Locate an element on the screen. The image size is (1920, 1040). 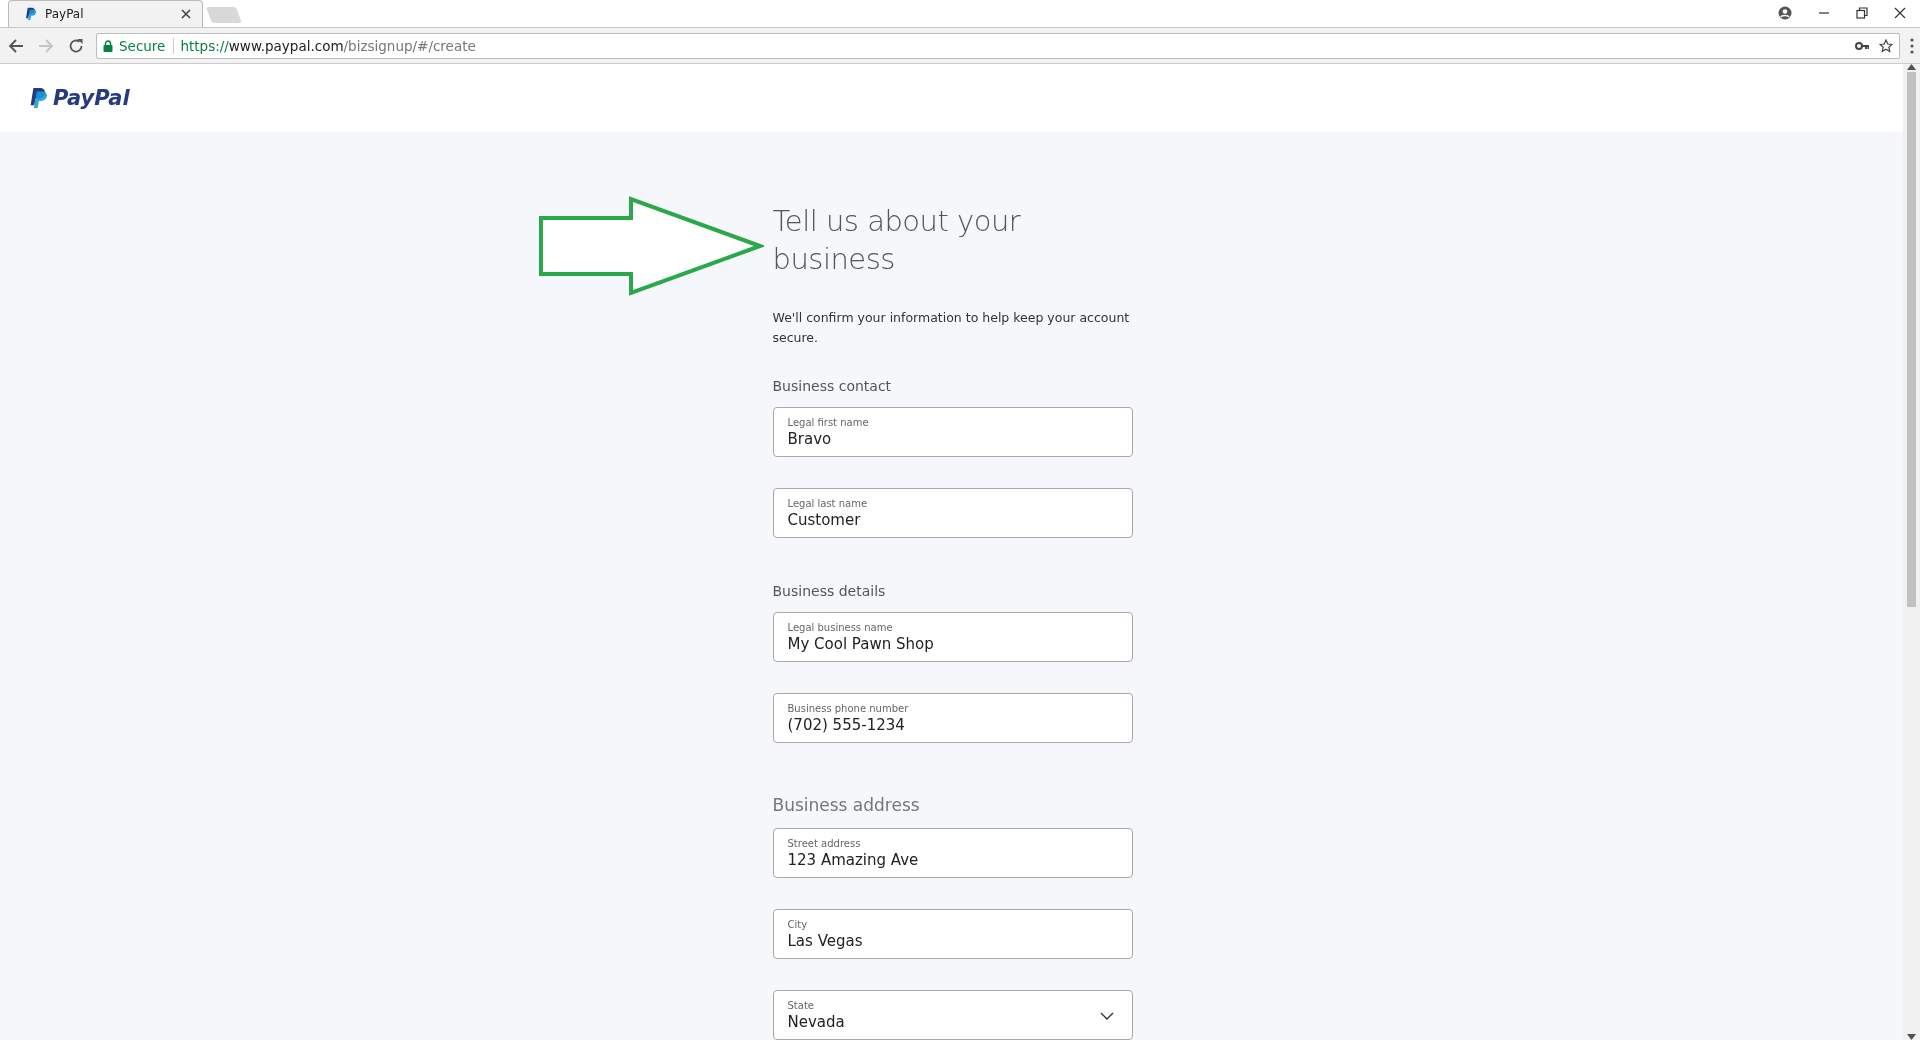
back-arrow-icon is located at coordinates (16, 45).